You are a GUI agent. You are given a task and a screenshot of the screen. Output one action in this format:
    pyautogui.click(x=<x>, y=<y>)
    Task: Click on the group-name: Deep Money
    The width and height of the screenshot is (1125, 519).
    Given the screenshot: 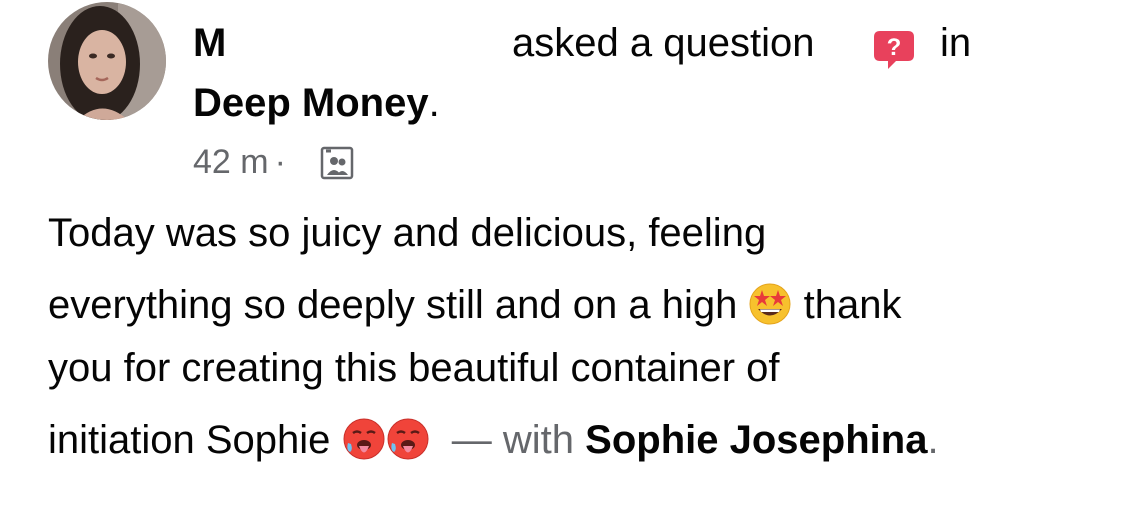 What is the action you would take?
    pyautogui.click(x=311, y=103)
    